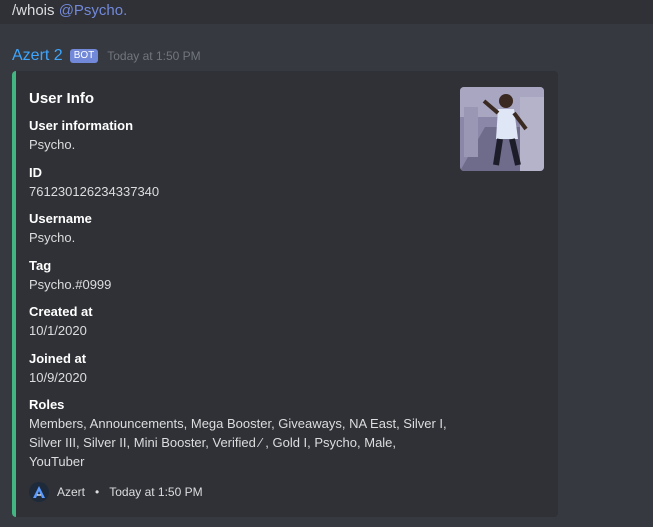 Image resolution: width=653 pixels, height=527 pixels. I want to click on field-id: ID 761230126234337340, so click(234, 182).